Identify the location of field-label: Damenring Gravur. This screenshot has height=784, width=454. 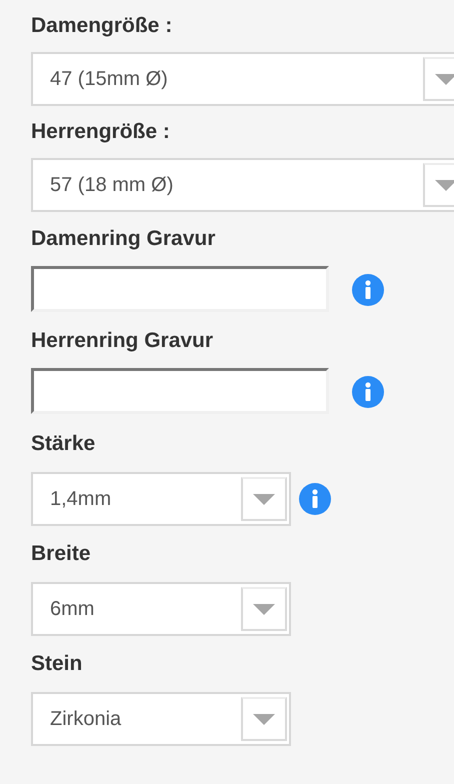
(123, 239).